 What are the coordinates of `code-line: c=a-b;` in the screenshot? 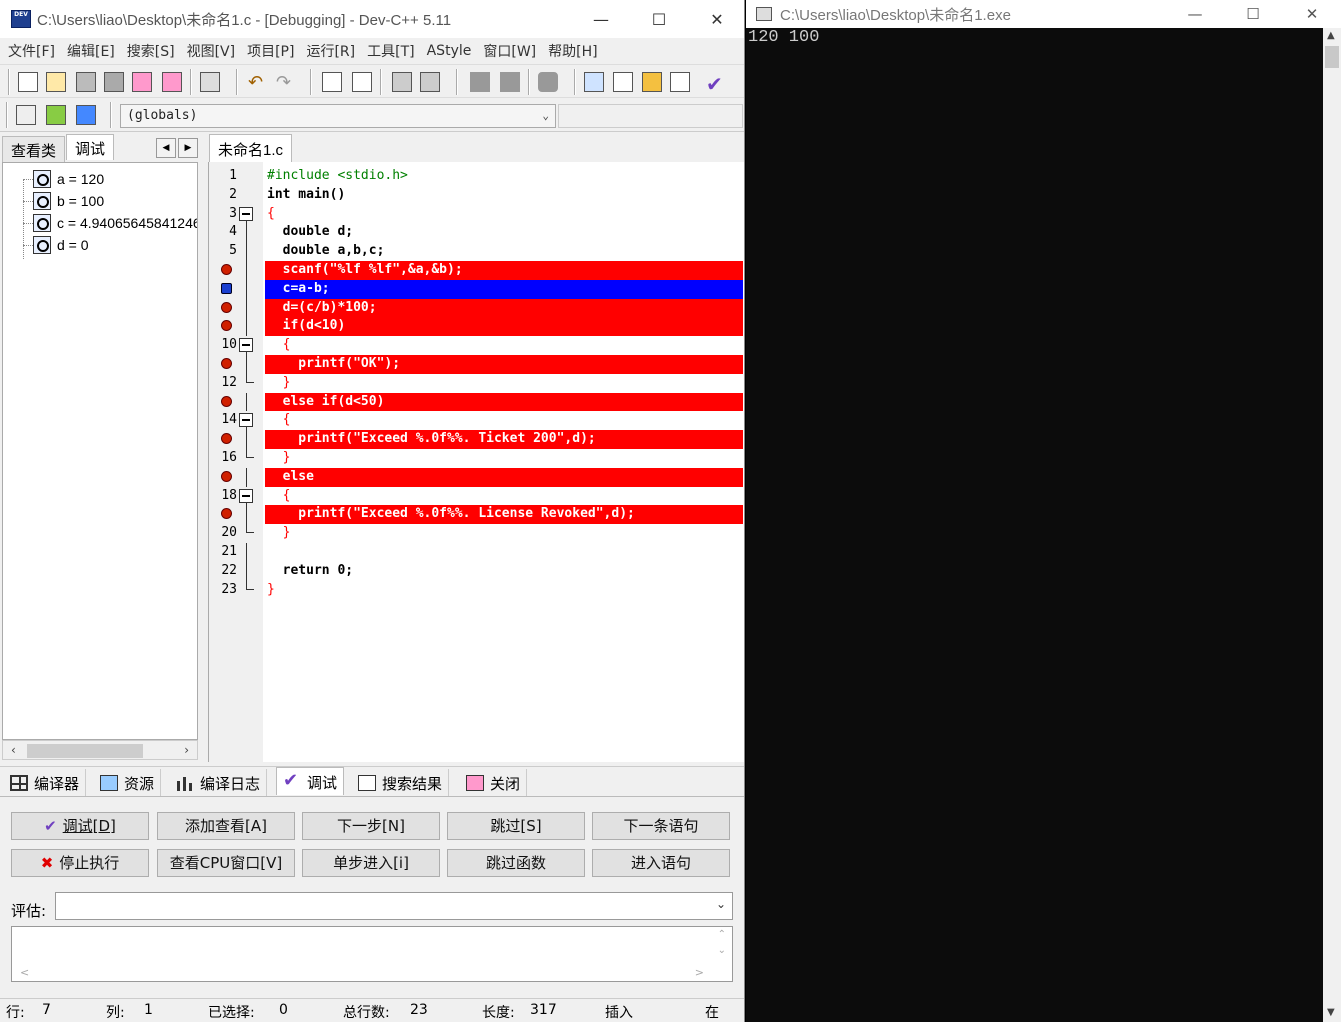 It's located at (476, 289).